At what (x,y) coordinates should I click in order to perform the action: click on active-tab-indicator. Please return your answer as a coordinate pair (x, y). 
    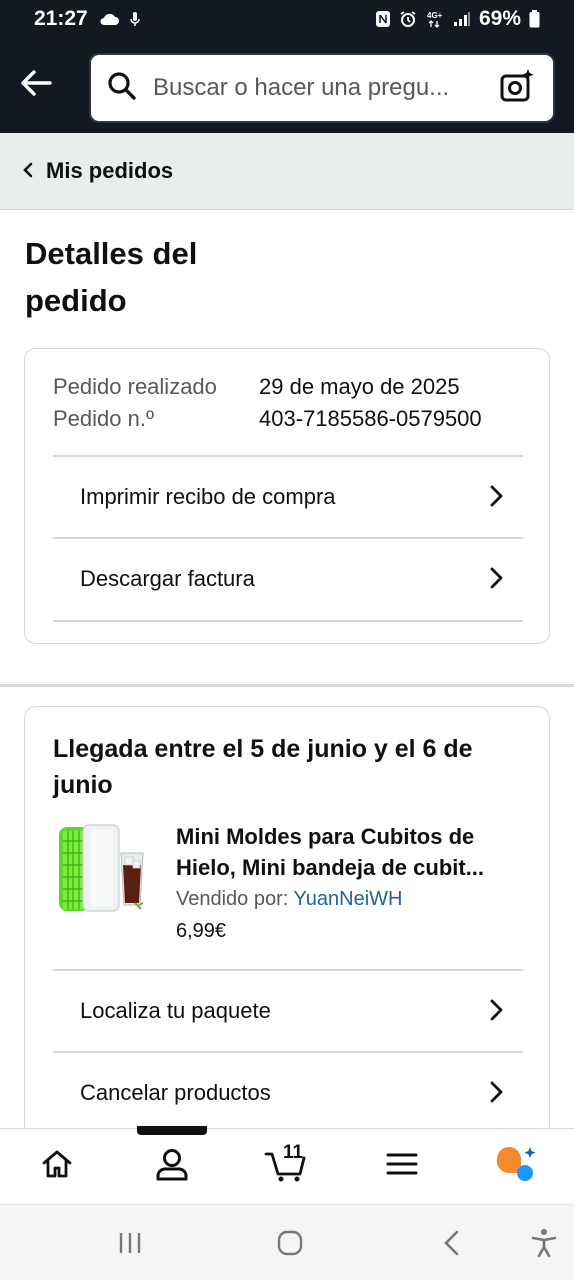
    Looking at the image, I should click on (172, 1130).